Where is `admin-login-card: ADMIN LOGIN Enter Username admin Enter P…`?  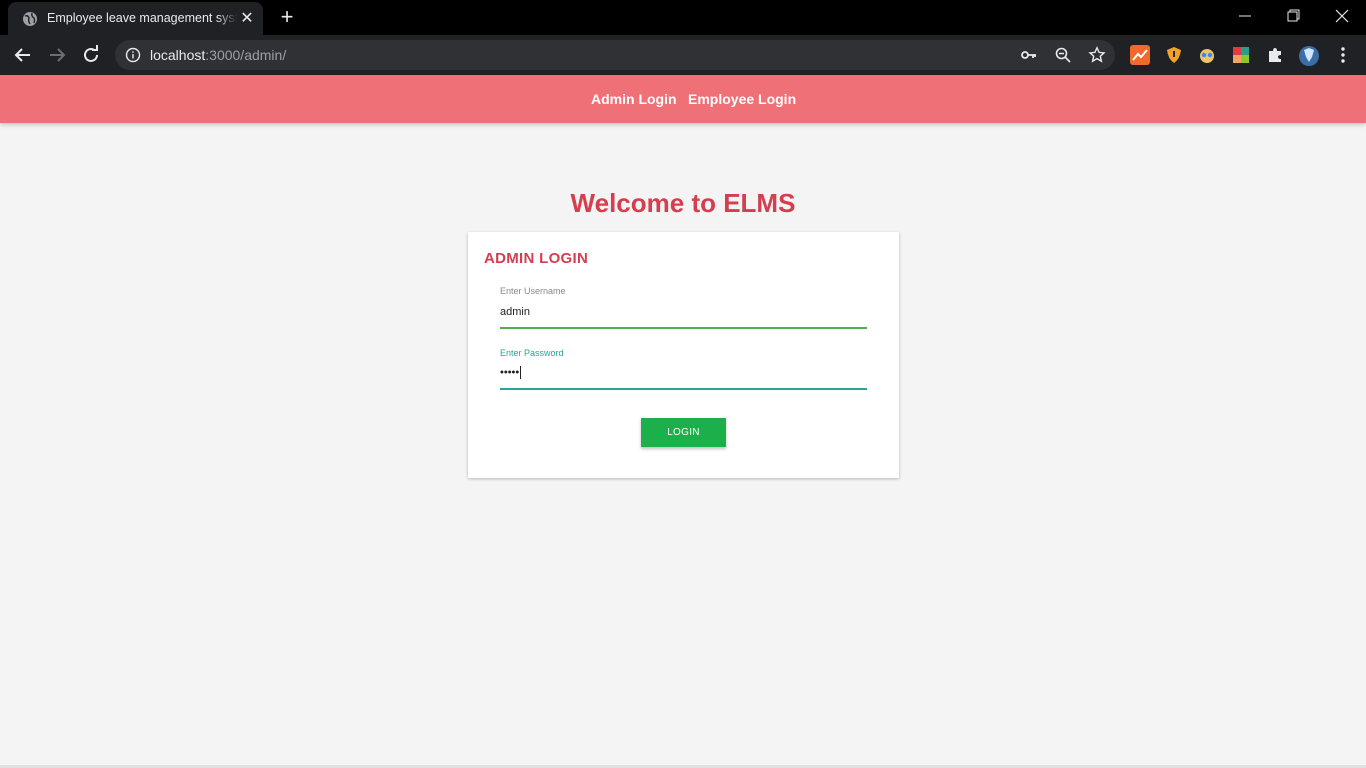 admin-login-card: ADMIN LOGIN Enter Username admin Enter P… is located at coordinates (683, 355).